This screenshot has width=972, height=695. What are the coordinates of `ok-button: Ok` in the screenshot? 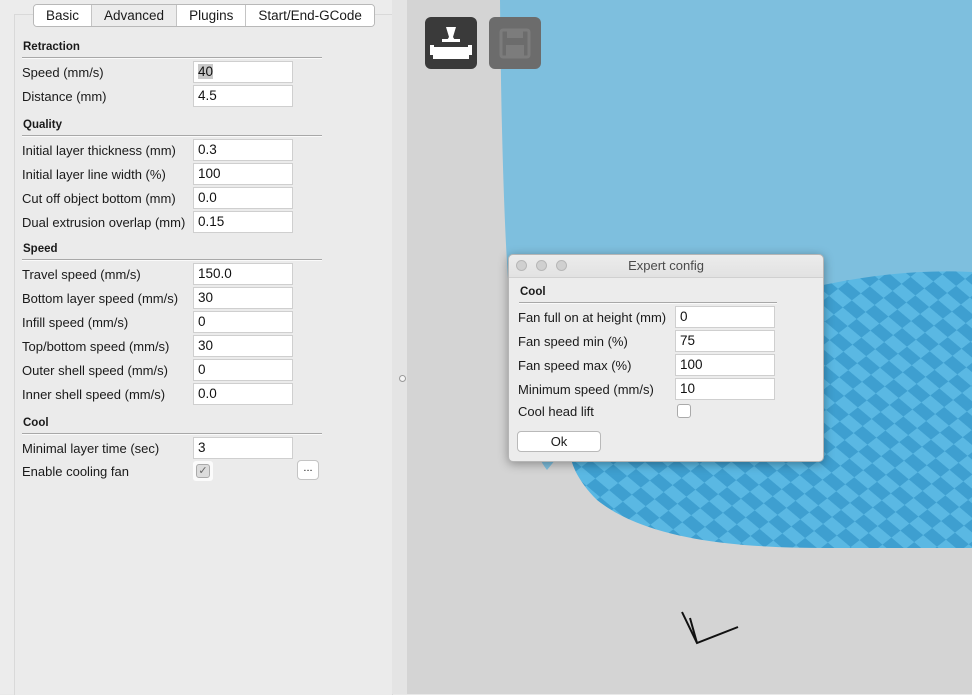 It's located at (559, 441).